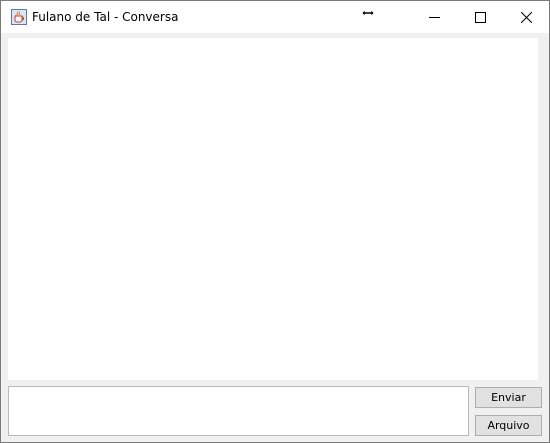 Image resolution: width=550 pixels, height=443 pixels. Describe the element at coordinates (238, 411) in the screenshot. I see `message-input` at that location.